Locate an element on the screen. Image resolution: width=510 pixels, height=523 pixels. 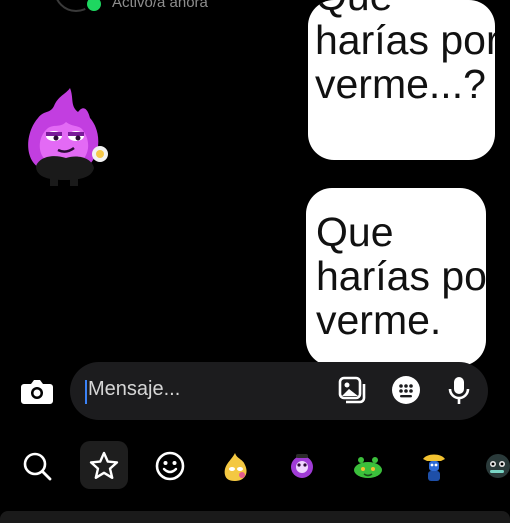
text-cursor is located at coordinates (86, 392).